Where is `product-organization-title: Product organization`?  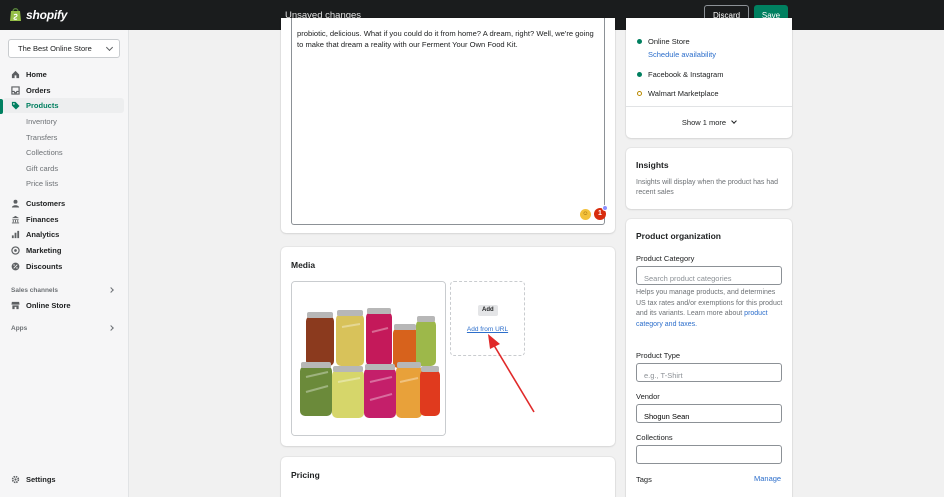
product-organization-title: Product organization is located at coordinates (678, 236).